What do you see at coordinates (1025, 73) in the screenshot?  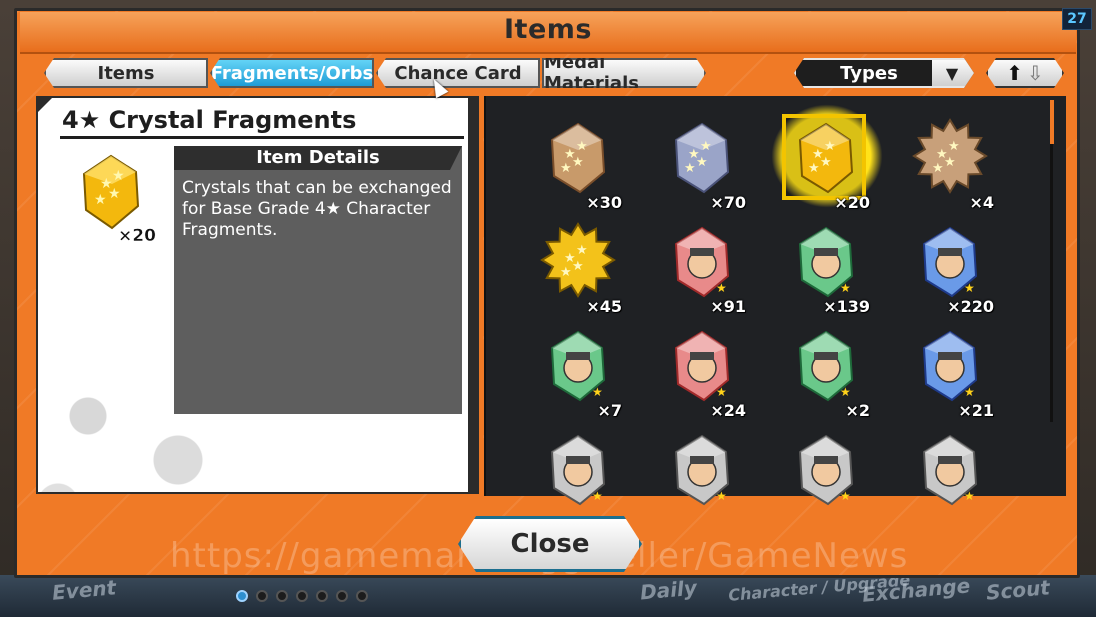 I see `sort-button: ⬆ ⇩` at bounding box center [1025, 73].